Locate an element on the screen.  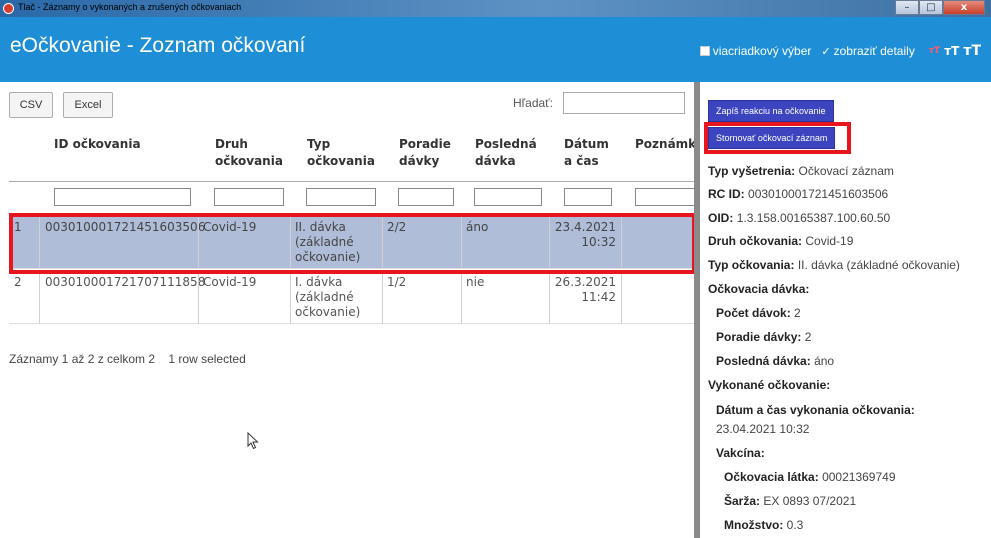
label: Druh očkovania: is located at coordinates (755, 241).